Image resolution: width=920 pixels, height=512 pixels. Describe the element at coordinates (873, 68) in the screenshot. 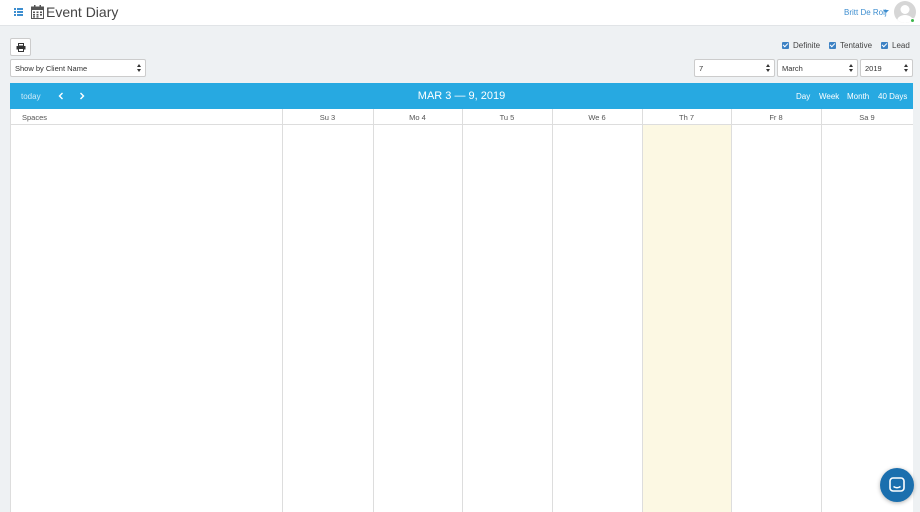

I see `year-value: 2019` at that location.